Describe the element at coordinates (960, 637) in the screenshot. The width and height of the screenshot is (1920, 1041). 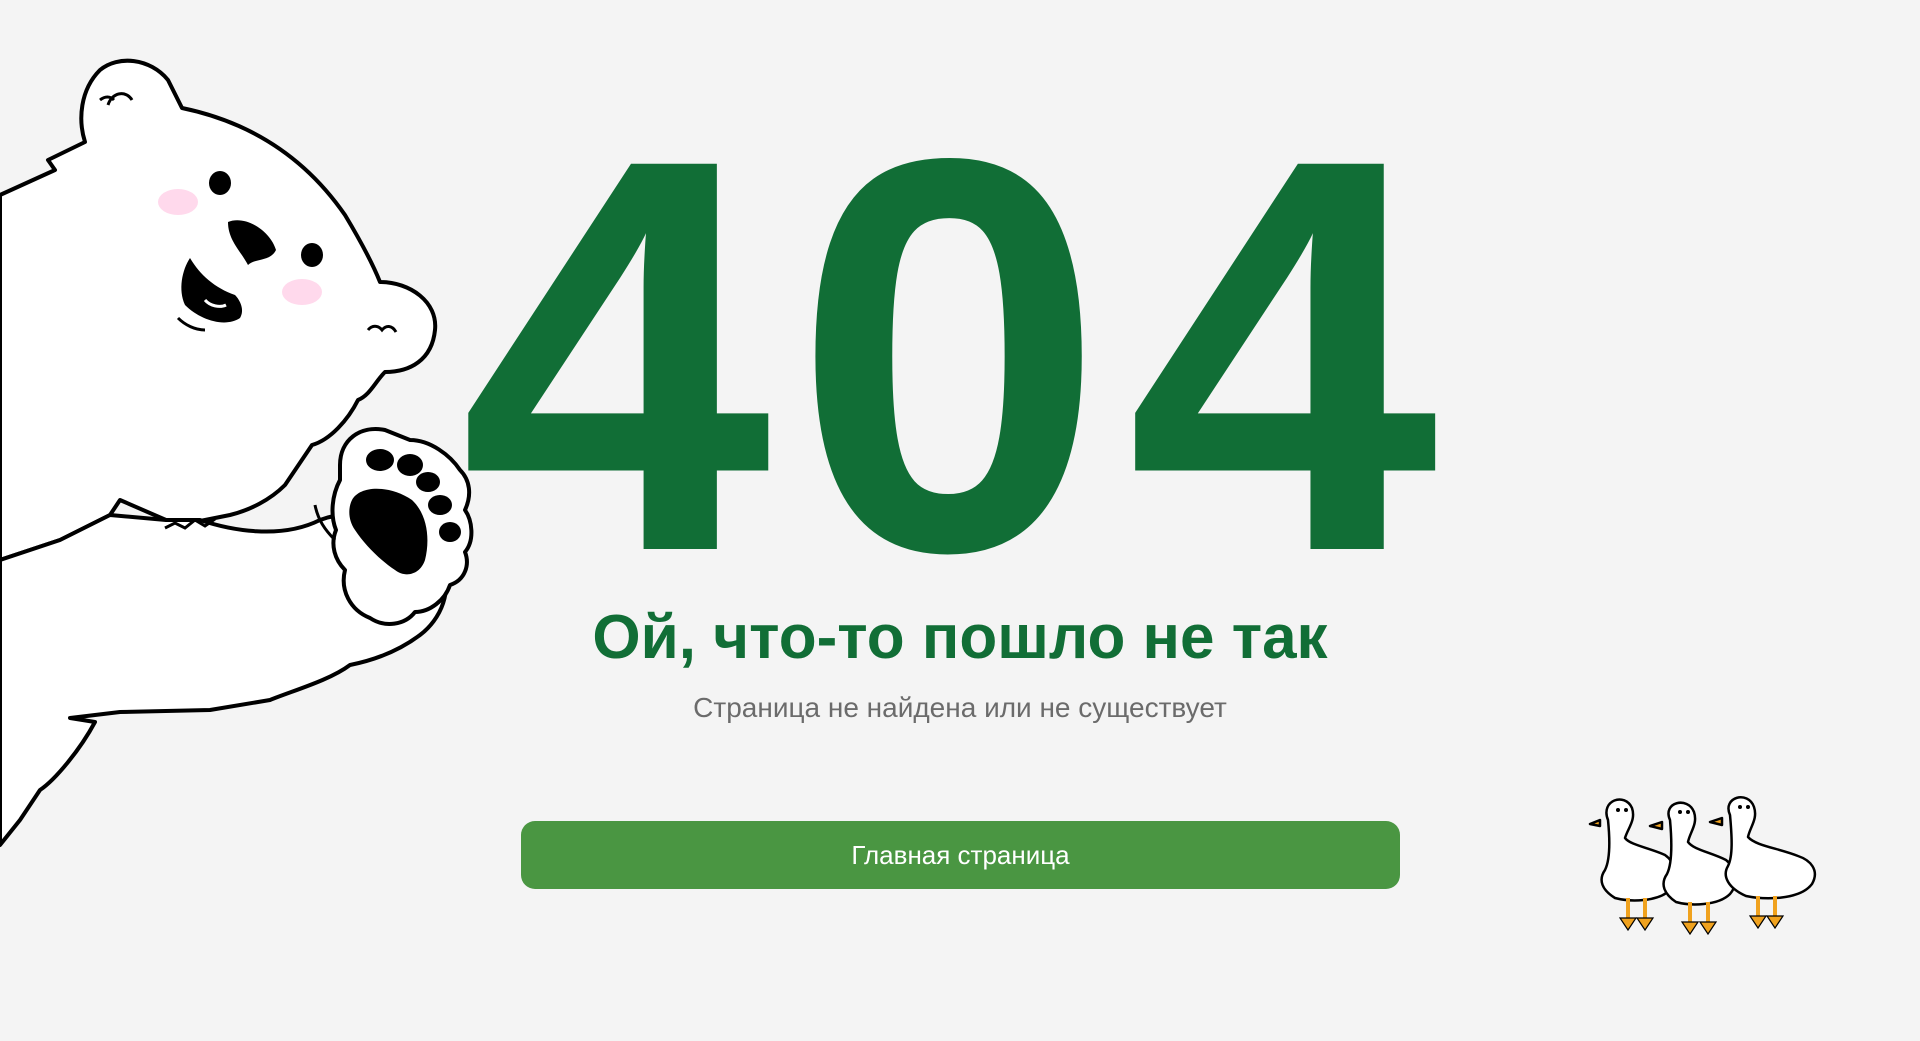
I see `page-title: Ой, что-то пошло не так` at that location.